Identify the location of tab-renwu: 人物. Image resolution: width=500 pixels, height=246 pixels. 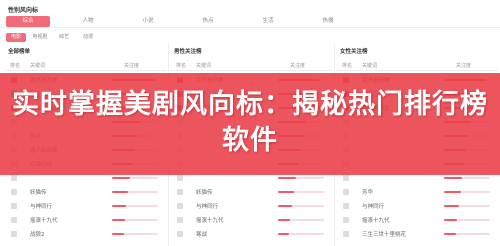
(88, 21).